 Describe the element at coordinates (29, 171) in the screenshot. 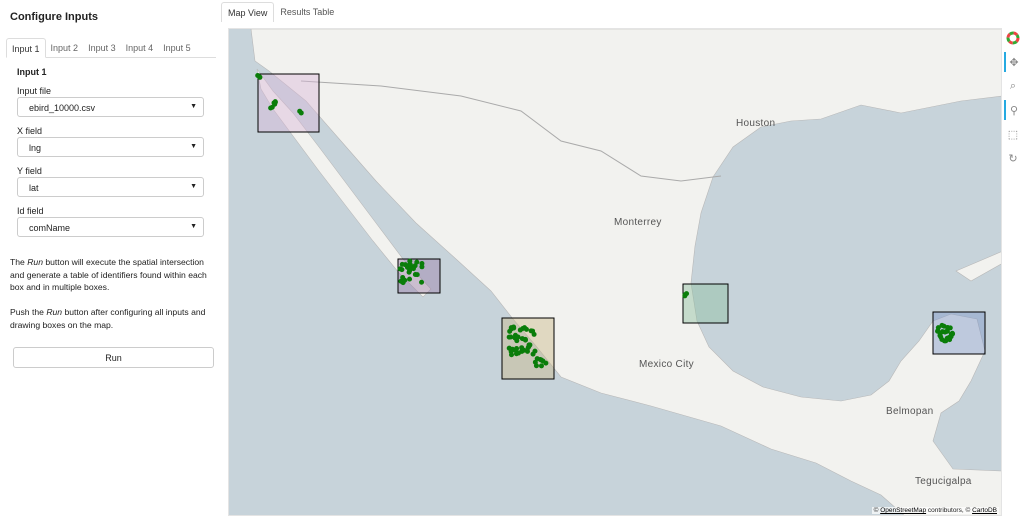

I see `y-field-label: Y field` at that location.